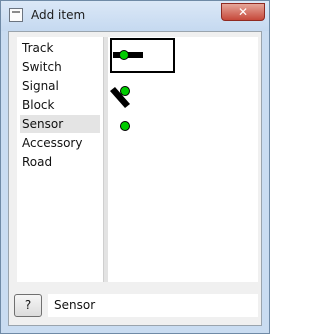 Image resolution: width=320 pixels, height=334 pixels. I want to click on list-item-signal: Signal, so click(60, 86).